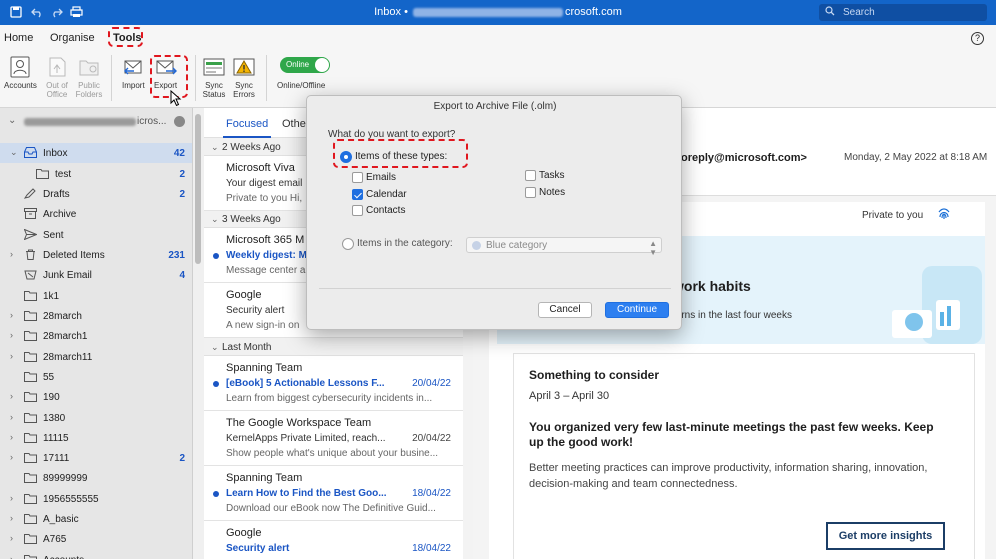 This screenshot has height=559, width=996. Describe the element at coordinates (30, 234) in the screenshot. I see `send-icon` at that location.